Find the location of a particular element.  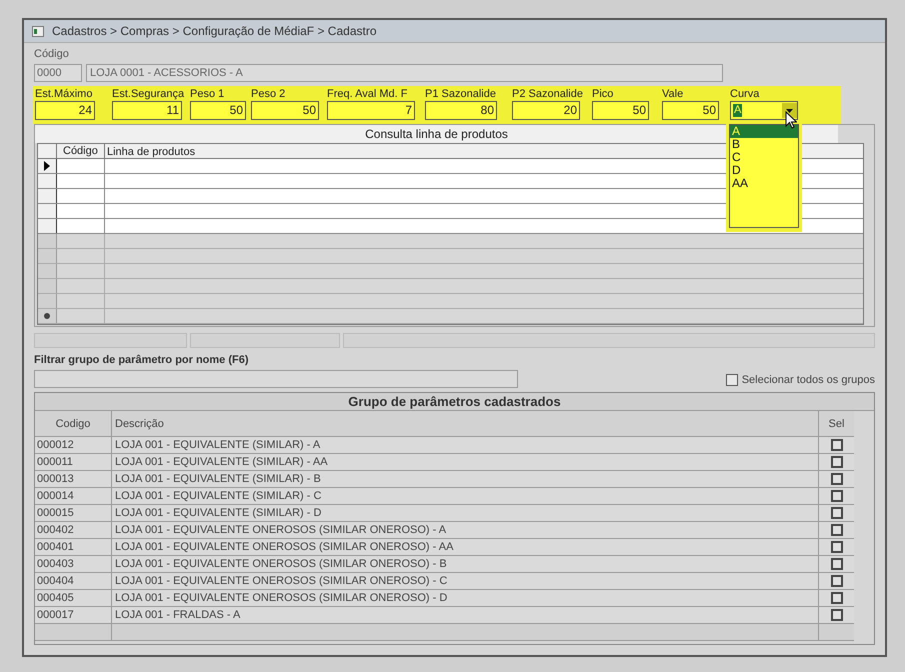

dropdown-option: A is located at coordinates (764, 131).